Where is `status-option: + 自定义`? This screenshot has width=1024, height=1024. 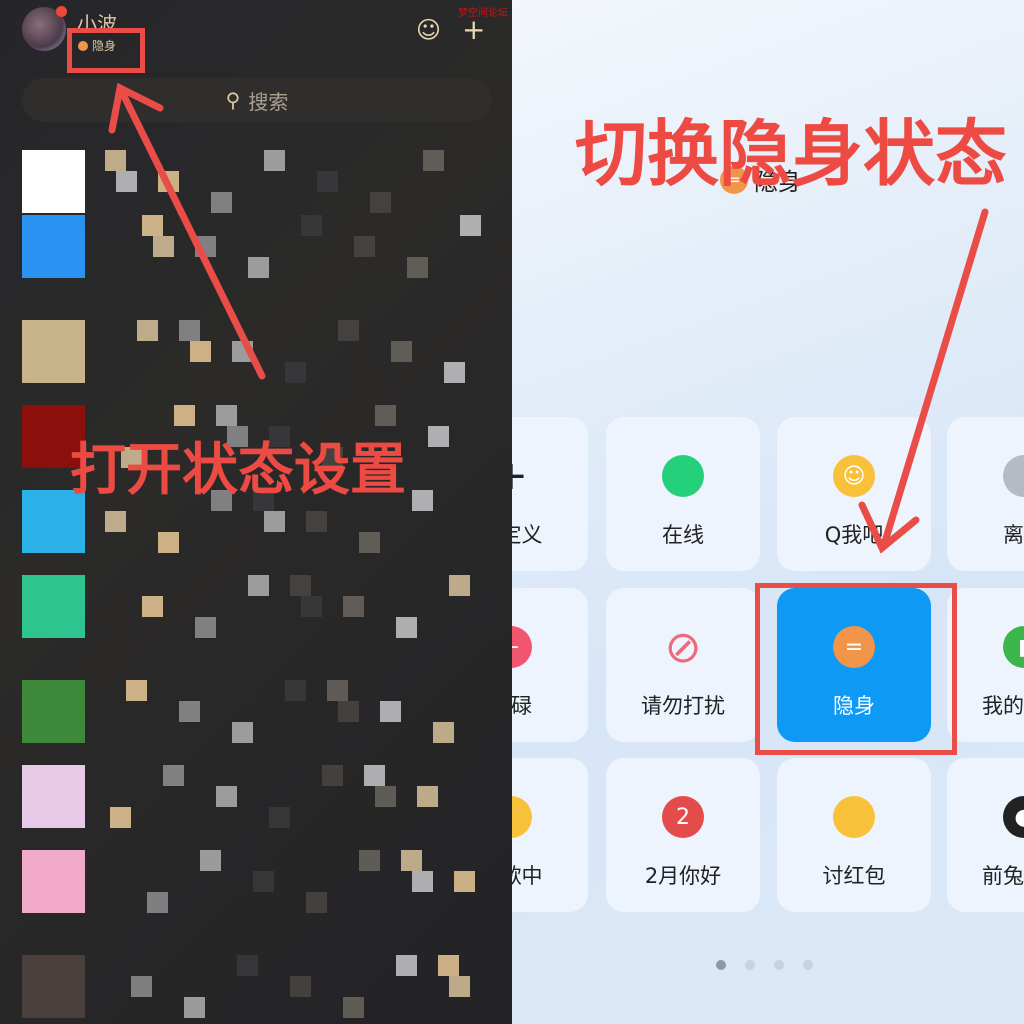
status-option: + 自定义 is located at coordinates (550, 494).